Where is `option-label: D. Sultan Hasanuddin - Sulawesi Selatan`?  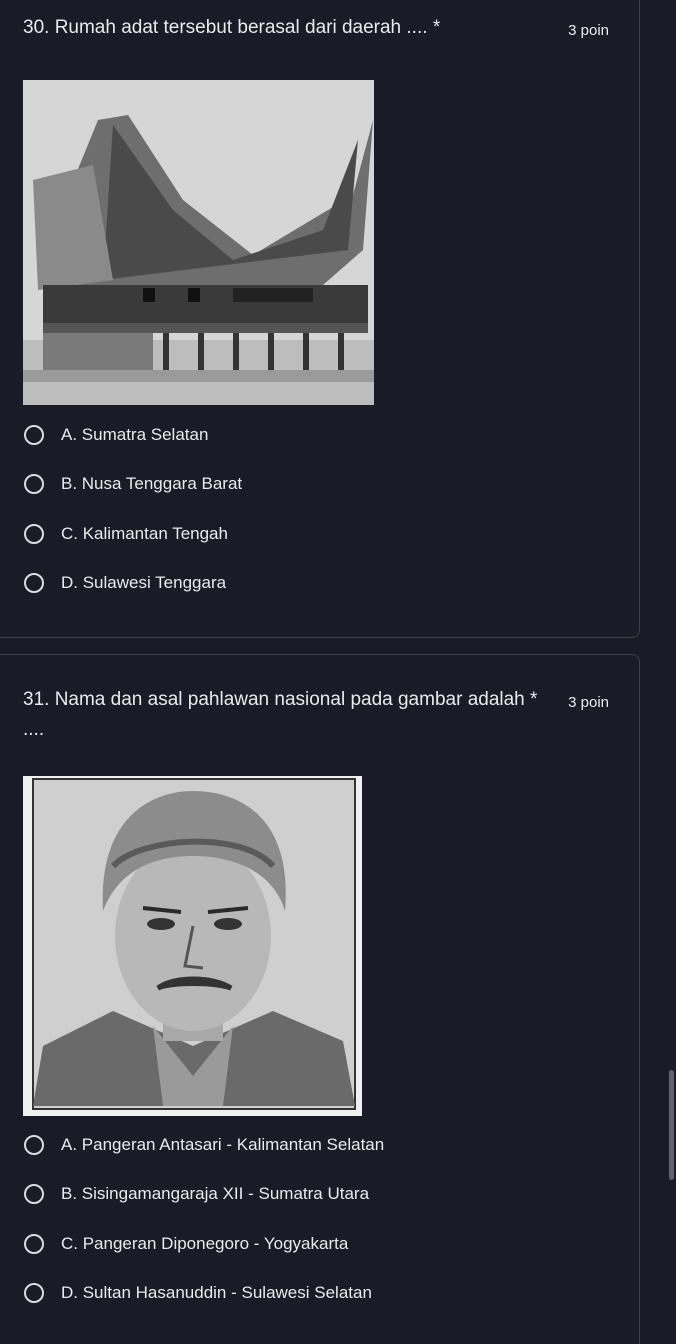
option-label: D. Sultan Hasanuddin - Sulawesi Selatan is located at coordinates (216, 1292).